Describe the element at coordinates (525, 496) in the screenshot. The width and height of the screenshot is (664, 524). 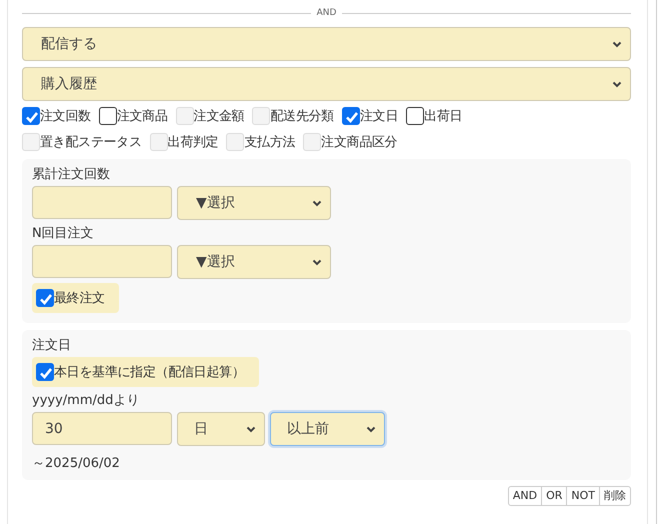
I see `operator-button: AND` at that location.